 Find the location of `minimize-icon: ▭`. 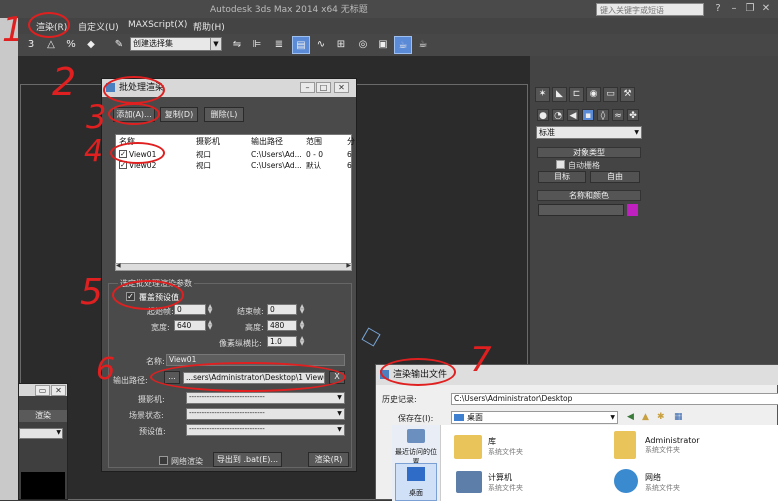

minimize-icon: ▭ is located at coordinates (42, 390).